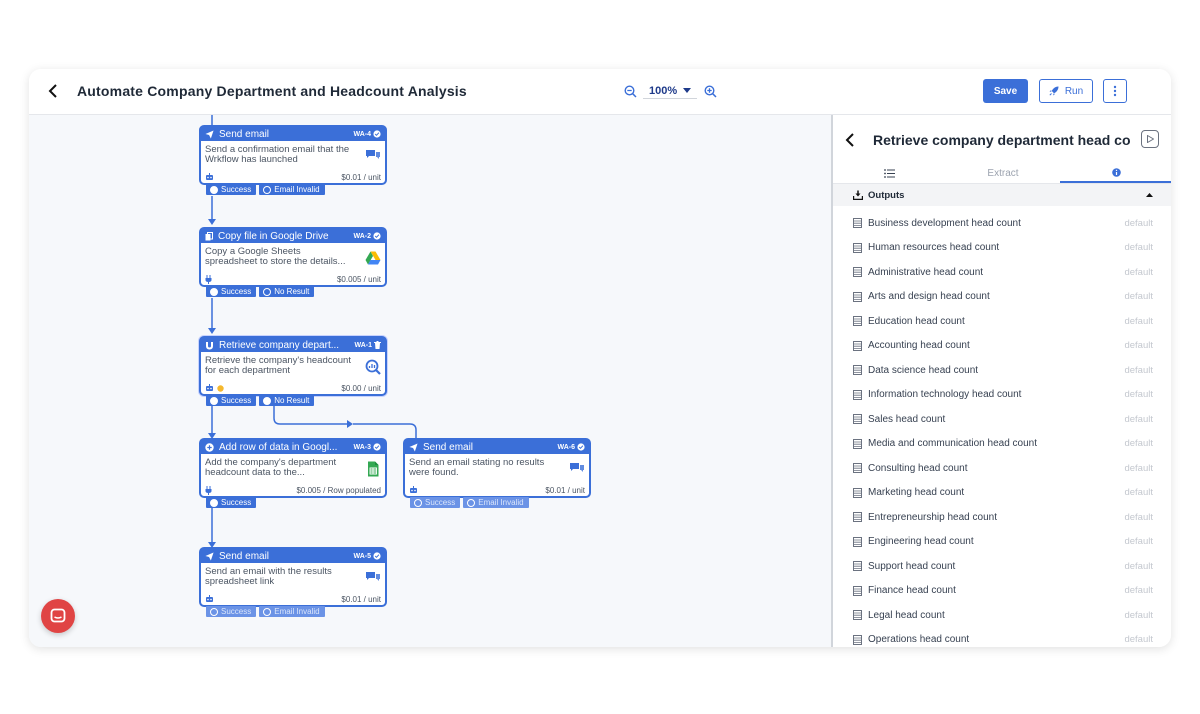 The height and width of the screenshot is (714, 1200). I want to click on node-footer: $0.01 / unit, so click(497, 490).